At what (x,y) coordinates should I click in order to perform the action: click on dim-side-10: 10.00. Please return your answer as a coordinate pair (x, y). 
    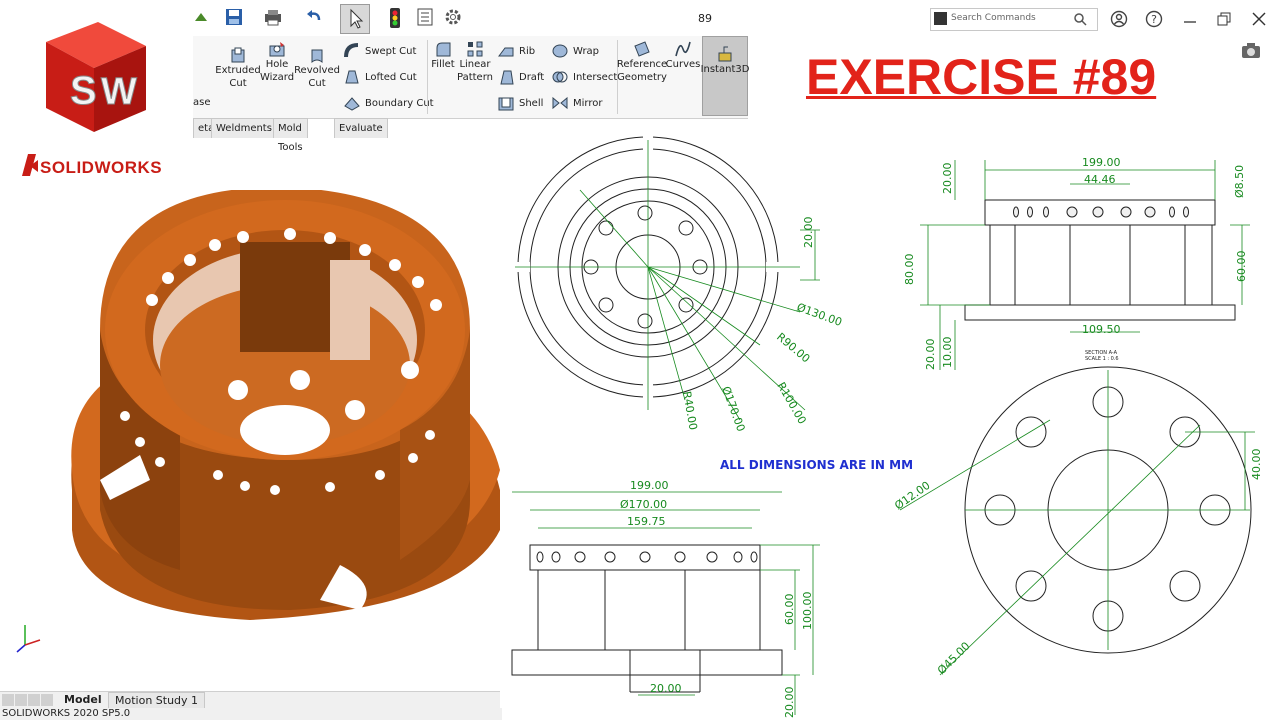
    Looking at the image, I should click on (947, 353).